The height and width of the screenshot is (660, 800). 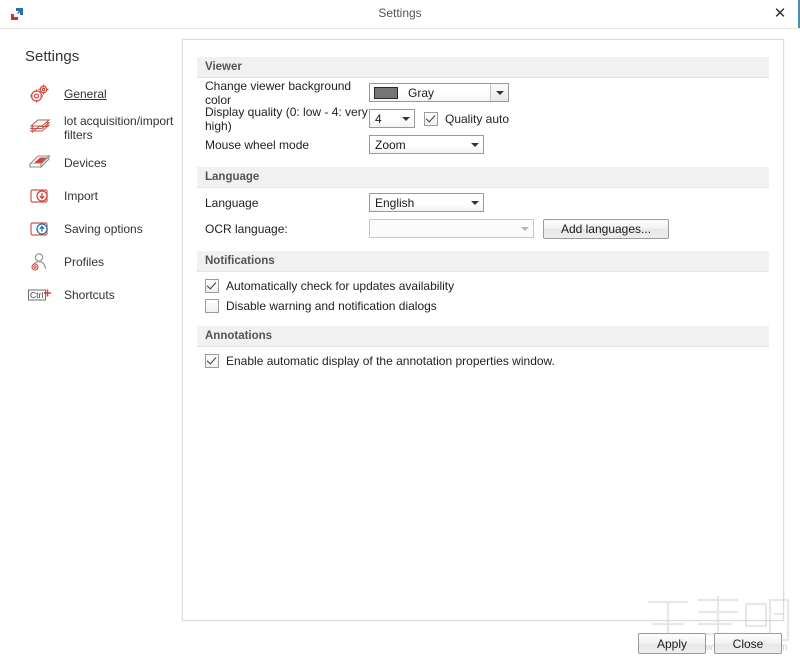 I want to click on sidebar-item-saving-options: Saving options, so click(x=90, y=228).